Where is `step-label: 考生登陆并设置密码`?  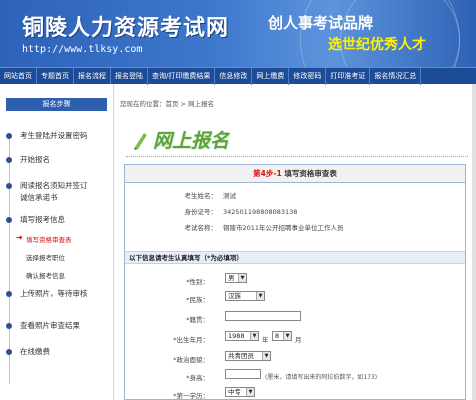
step-label: 考生登陆并设置密码 is located at coordinates (54, 135).